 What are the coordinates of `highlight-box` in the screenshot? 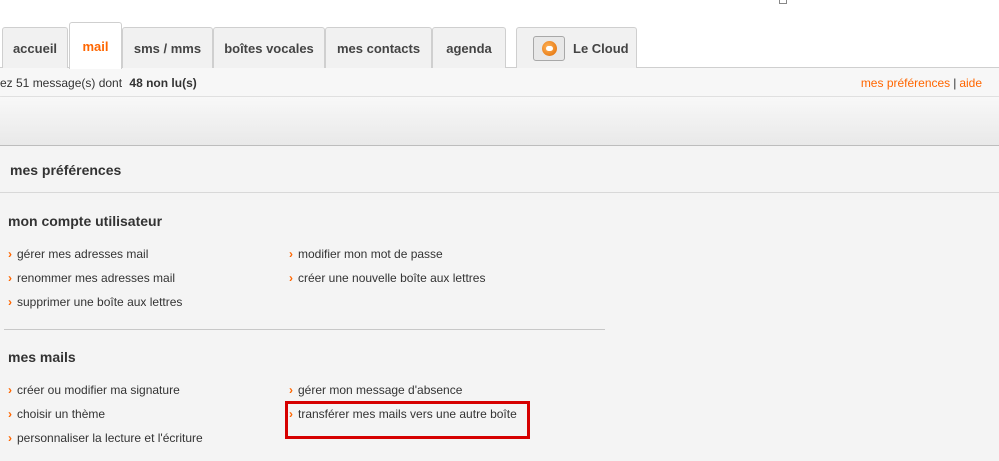 It's located at (407, 420).